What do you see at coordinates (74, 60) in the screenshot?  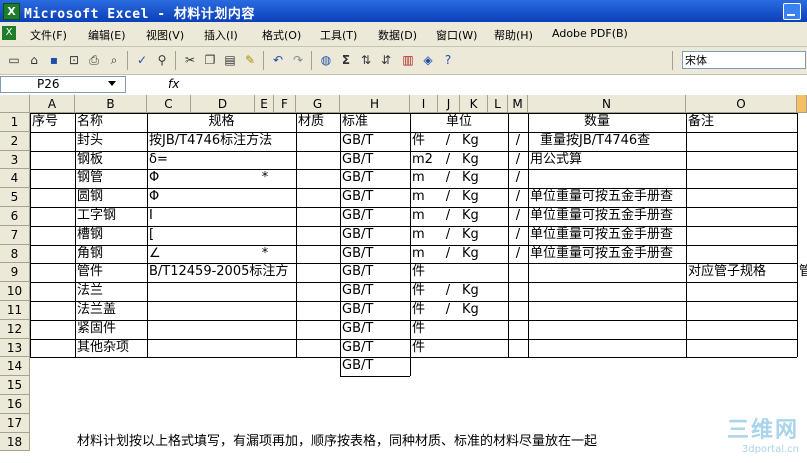 I see `permission-icon: ⊡` at bounding box center [74, 60].